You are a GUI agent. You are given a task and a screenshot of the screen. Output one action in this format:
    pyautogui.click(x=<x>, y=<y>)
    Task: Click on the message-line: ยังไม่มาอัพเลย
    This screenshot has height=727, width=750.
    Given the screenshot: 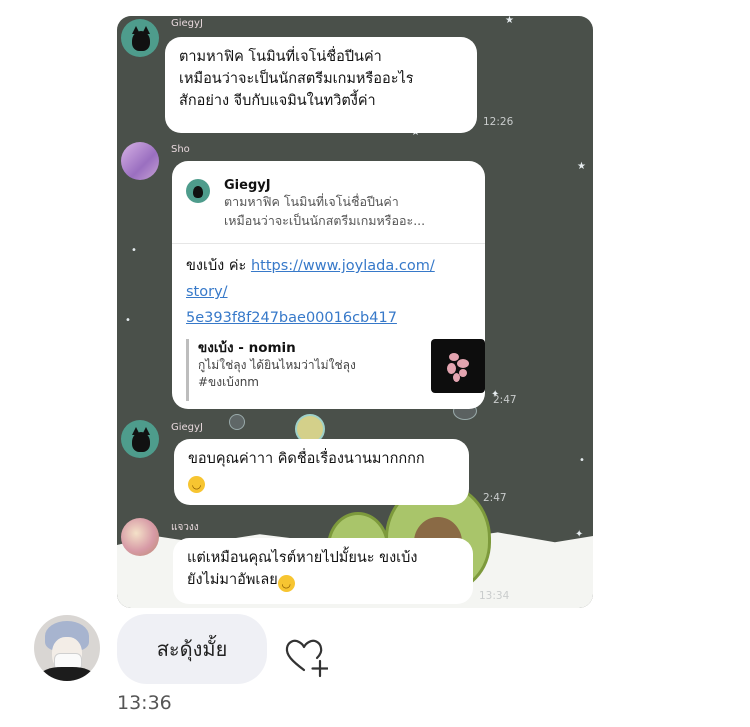 What is the action you would take?
    pyautogui.click(x=232, y=580)
    